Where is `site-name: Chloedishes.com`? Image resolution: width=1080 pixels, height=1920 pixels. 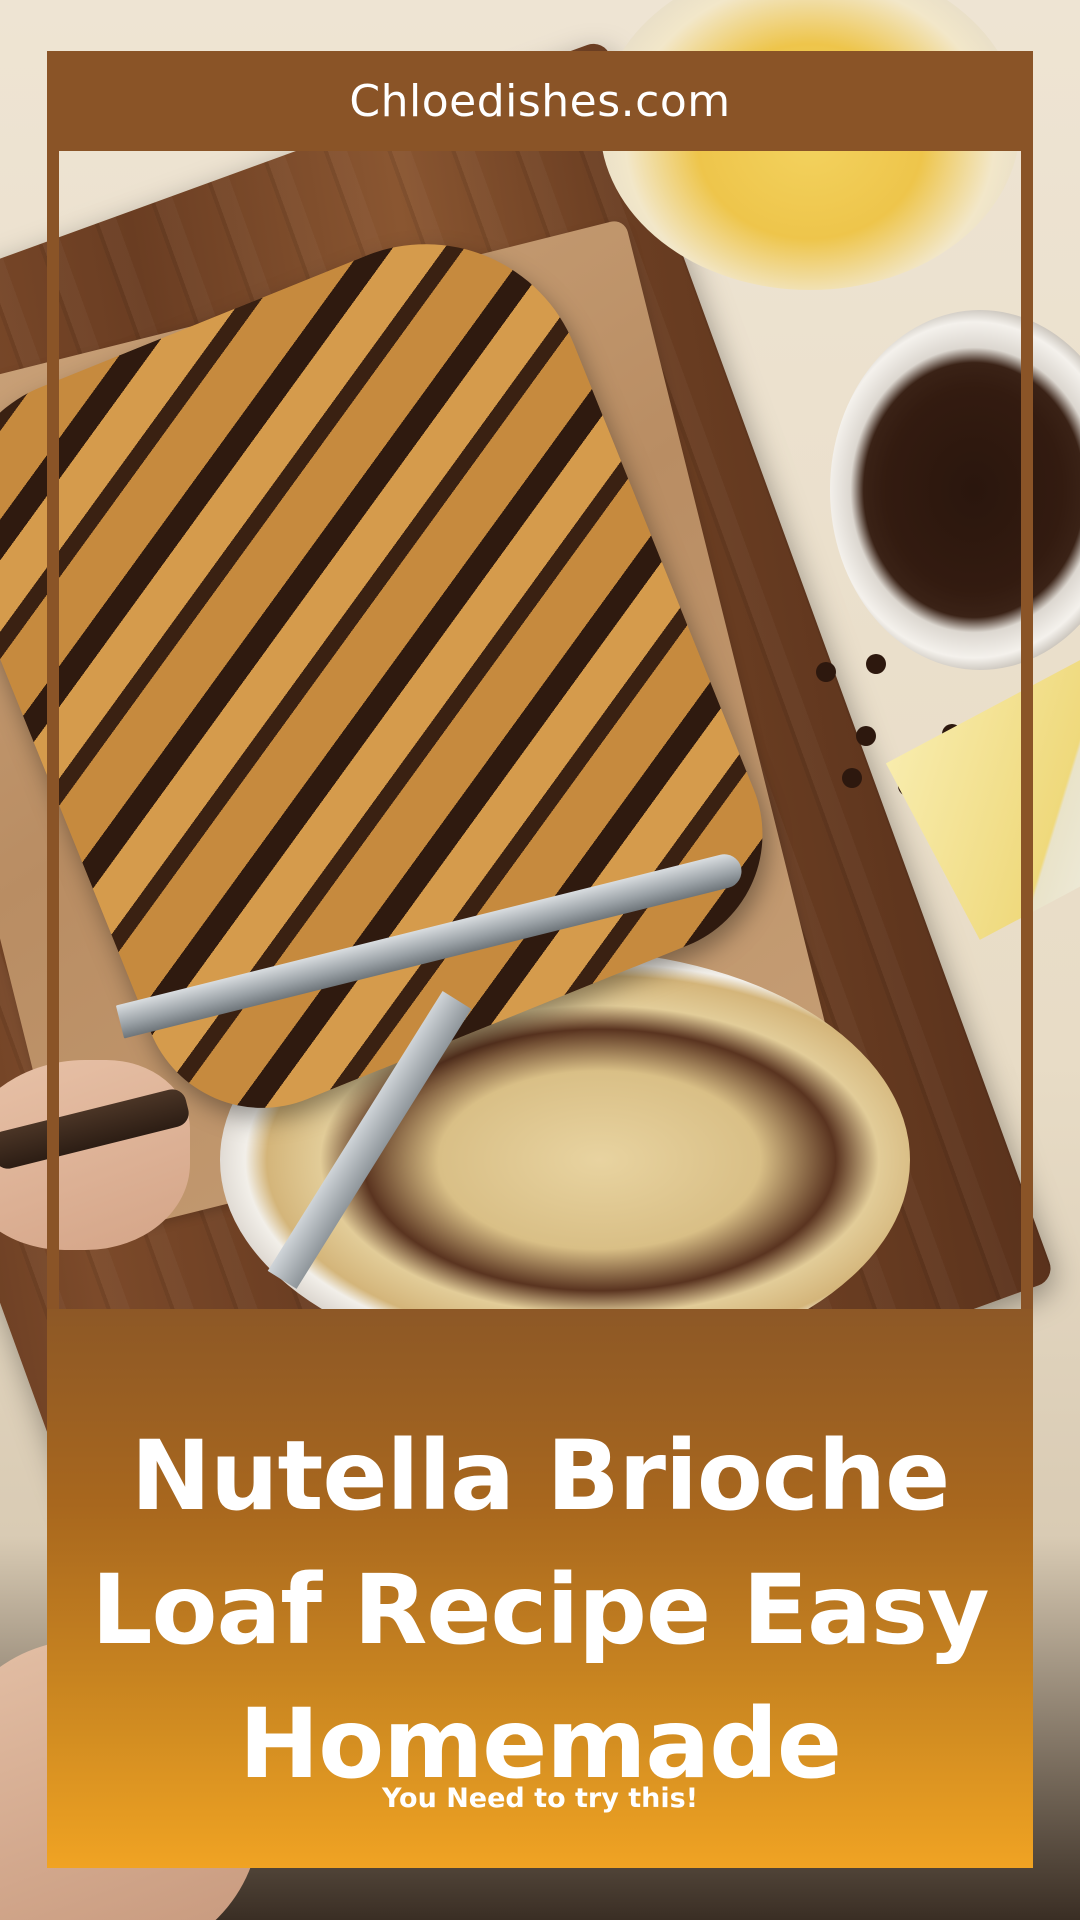 site-name: Chloedishes.com is located at coordinates (540, 101).